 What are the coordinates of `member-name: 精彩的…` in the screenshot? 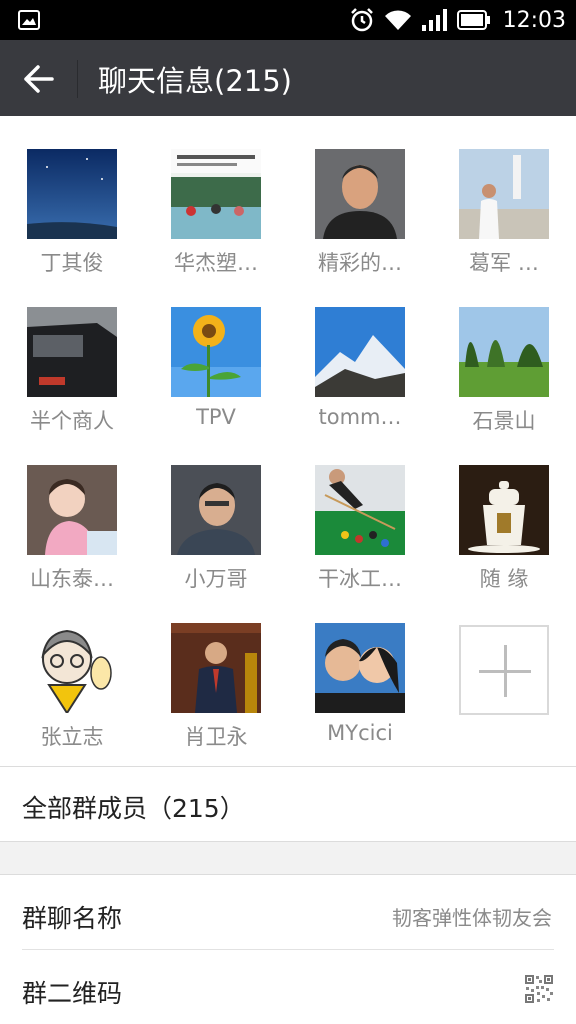 It's located at (360, 263).